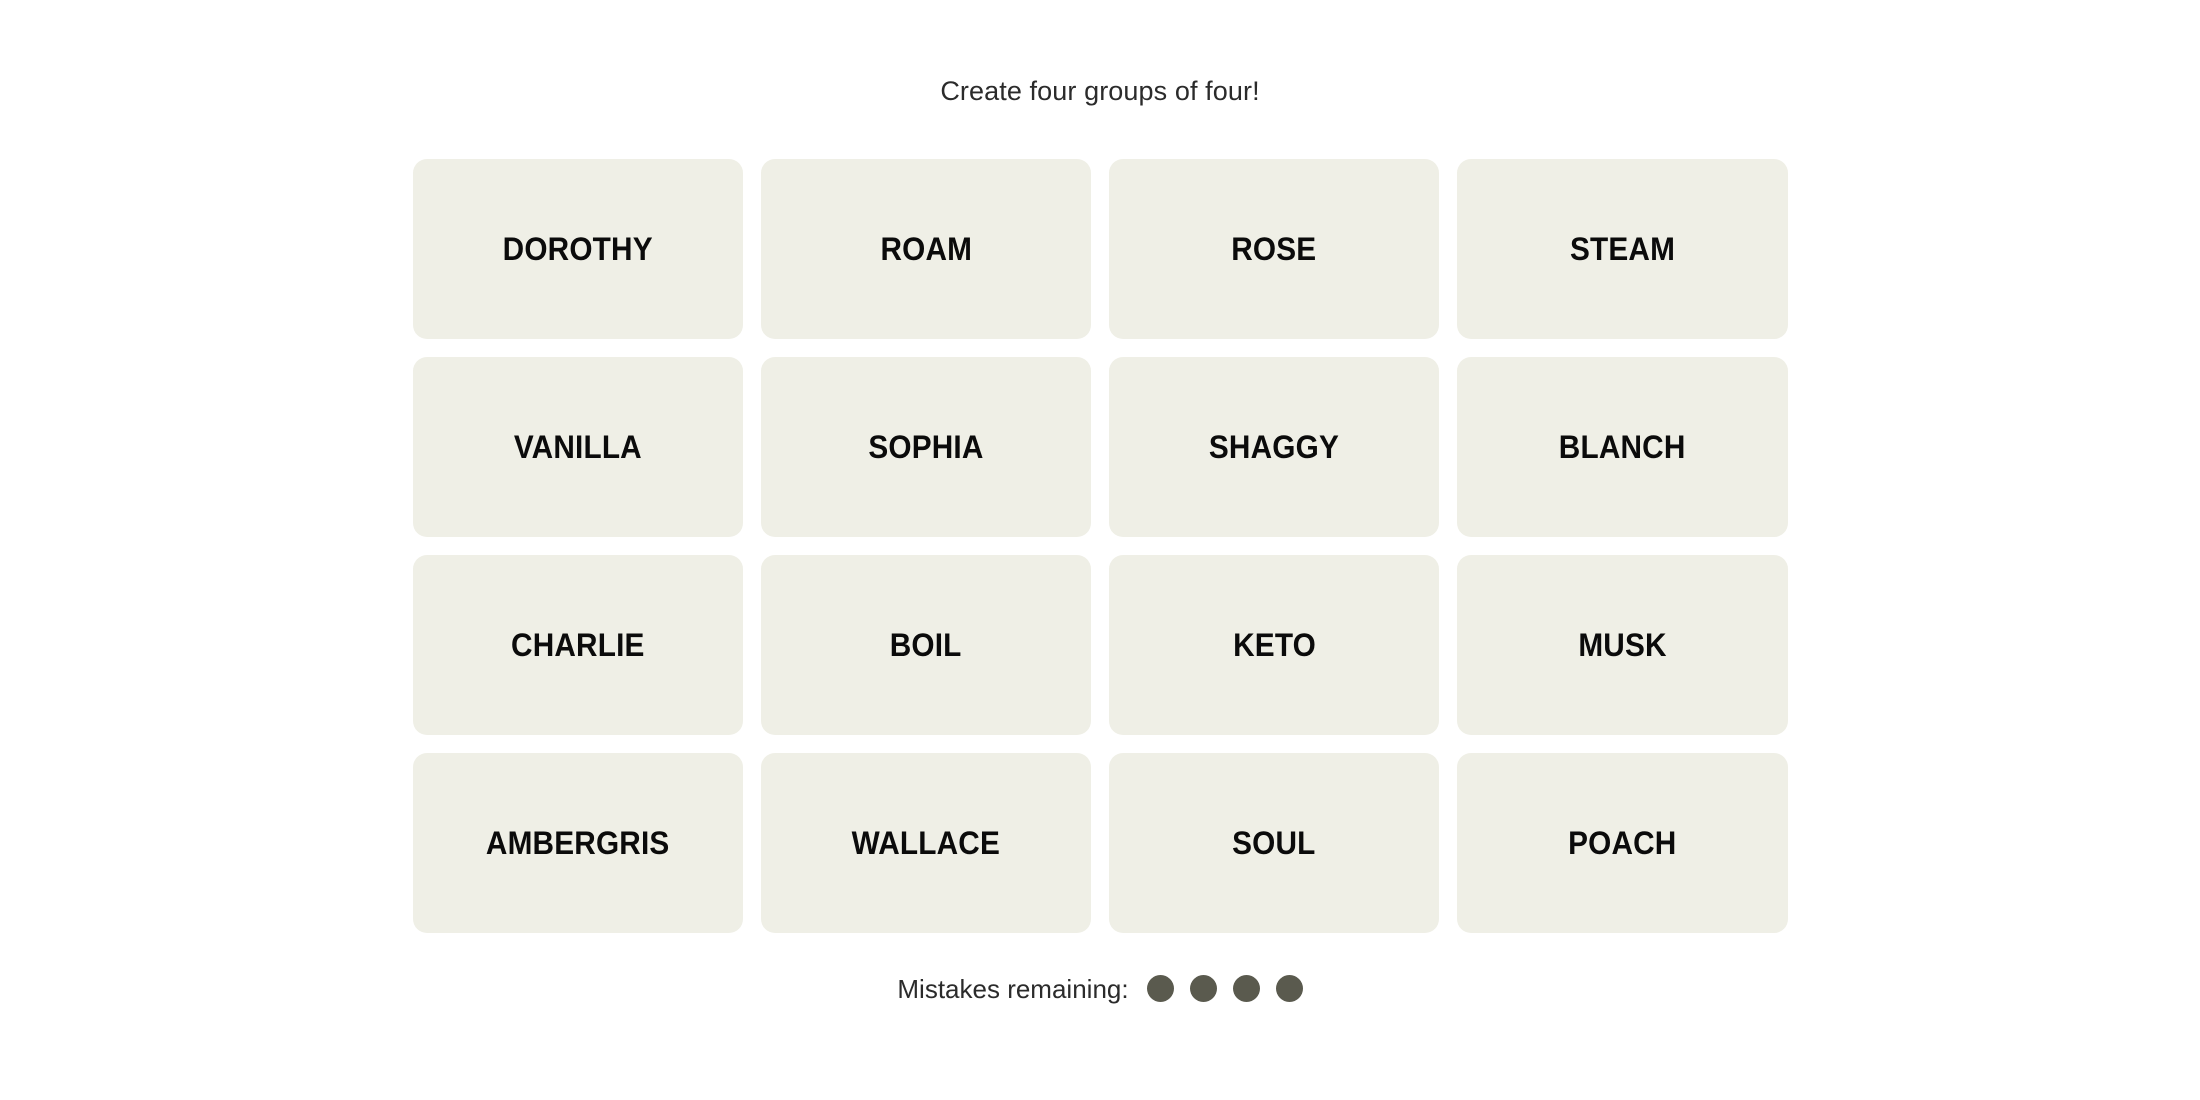 The height and width of the screenshot is (1100, 2200). I want to click on word-tile-label: MUSK, so click(1622, 644).